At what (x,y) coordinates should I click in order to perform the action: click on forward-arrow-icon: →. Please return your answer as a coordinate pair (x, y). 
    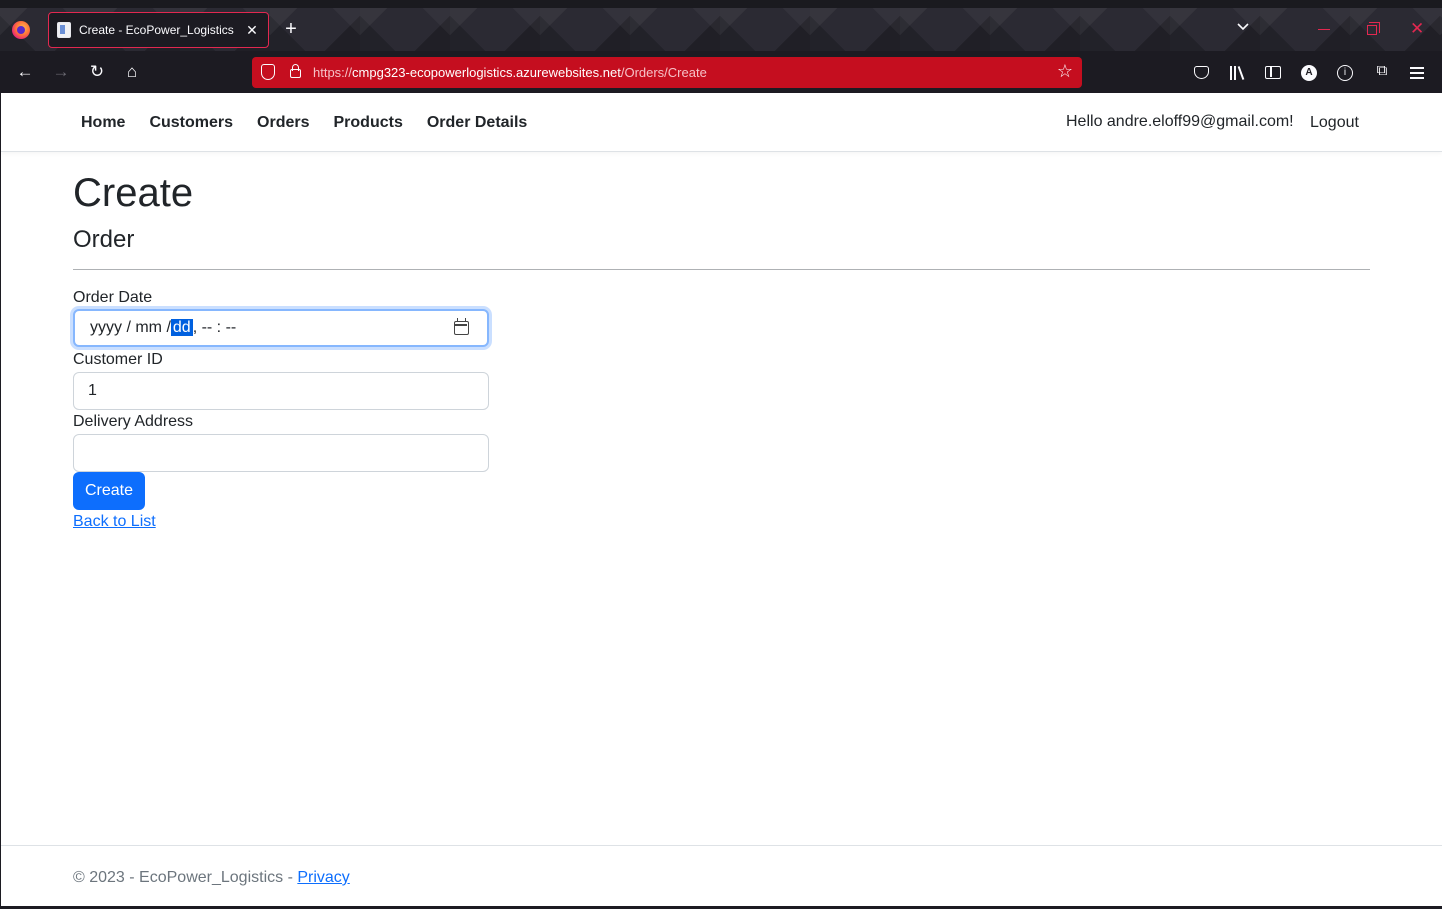
    Looking at the image, I should click on (61, 72).